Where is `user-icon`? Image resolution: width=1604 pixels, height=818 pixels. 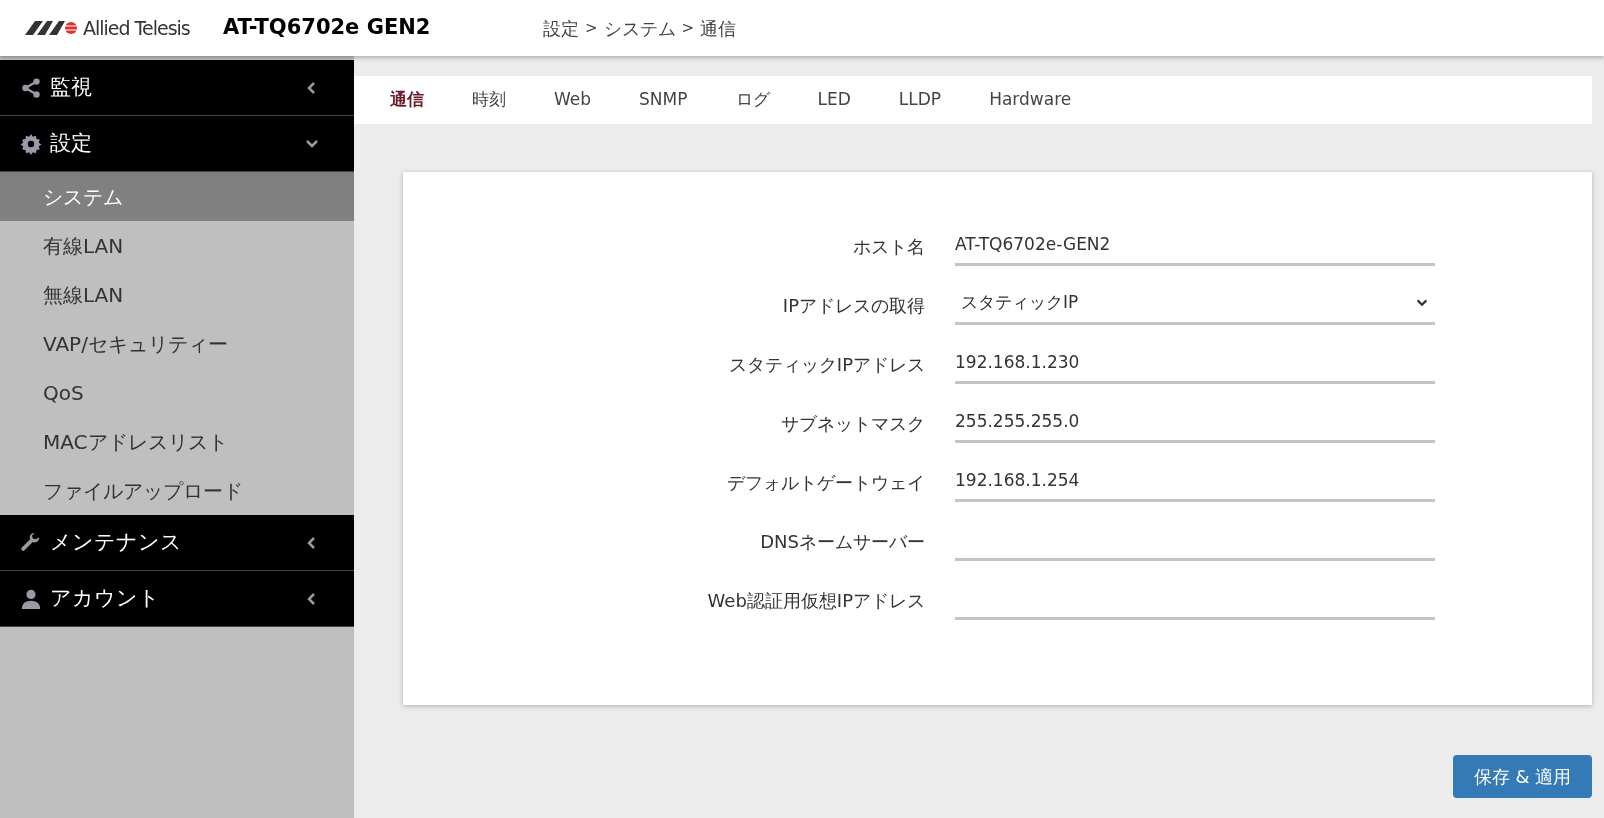
user-icon is located at coordinates (31, 598).